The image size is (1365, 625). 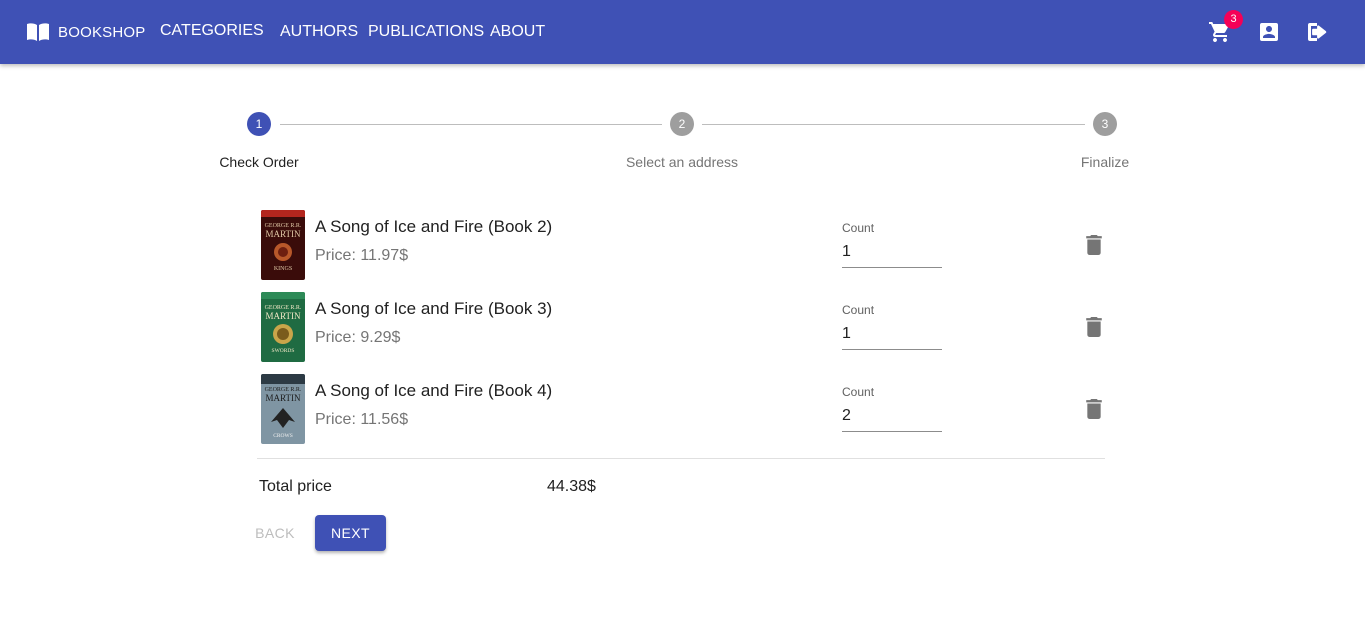 I want to click on back-button: BACK, so click(x=275, y=533).